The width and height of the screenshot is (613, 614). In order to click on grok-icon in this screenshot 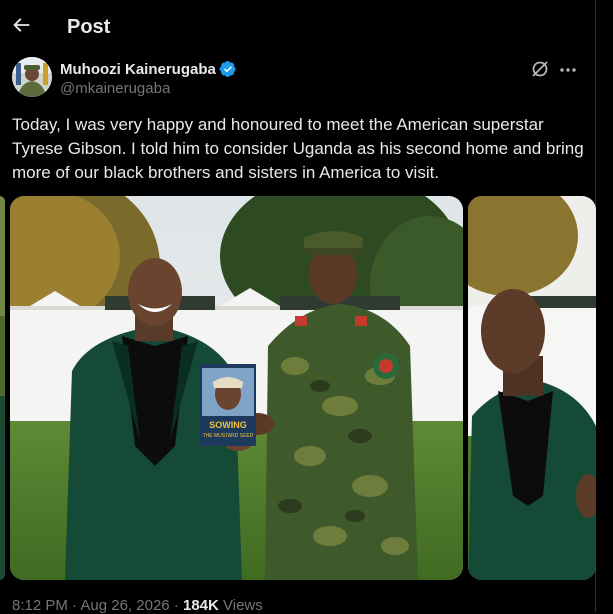, I will do `click(540, 69)`.